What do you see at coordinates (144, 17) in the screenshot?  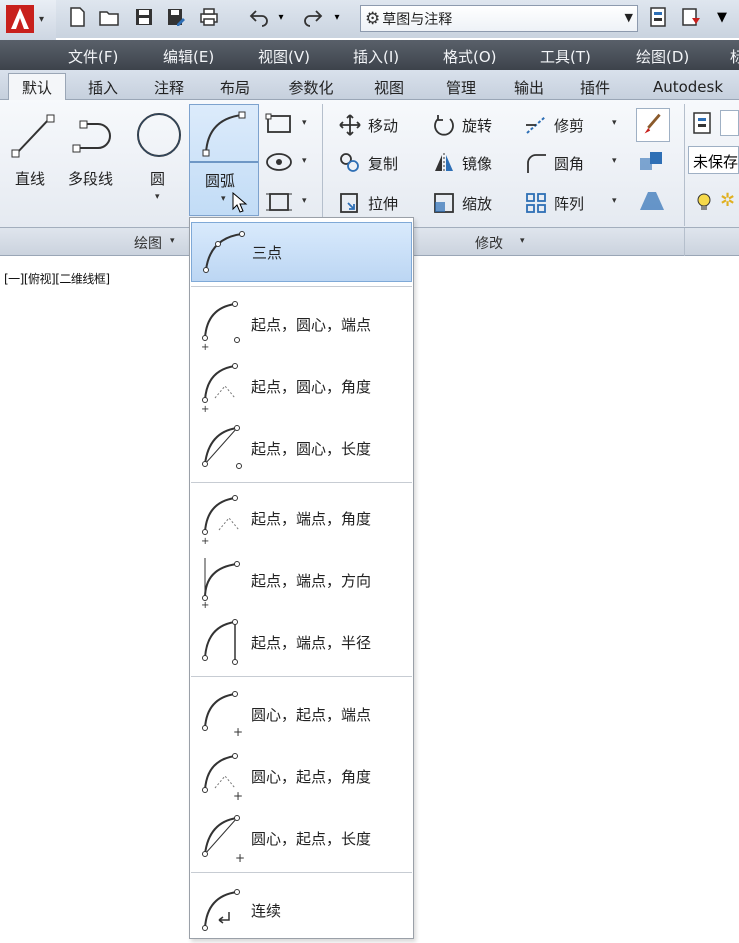 I see `save-icon` at bounding box center [144, 17].